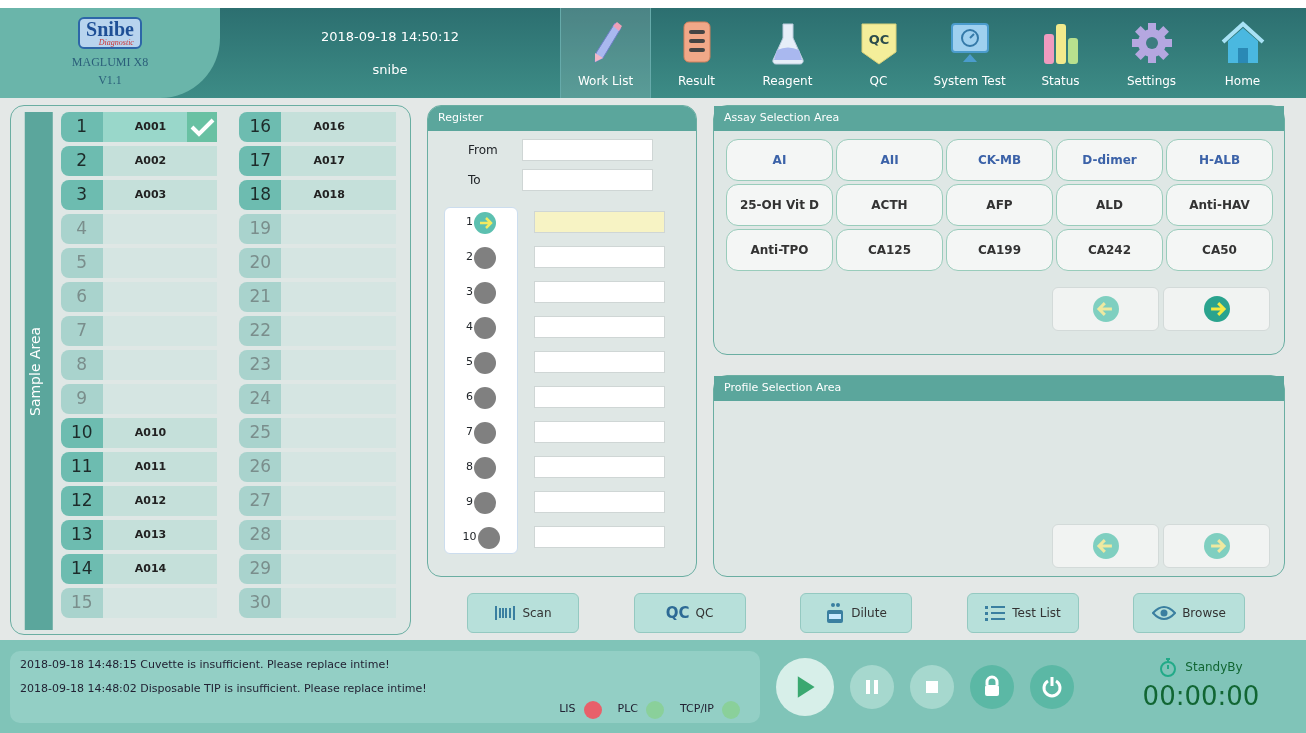 The width and height of the screenshot is (1306, 733). Describe the element at coordinates (81, 433) in the screenshot. I see `slot-number: 10` at that location.